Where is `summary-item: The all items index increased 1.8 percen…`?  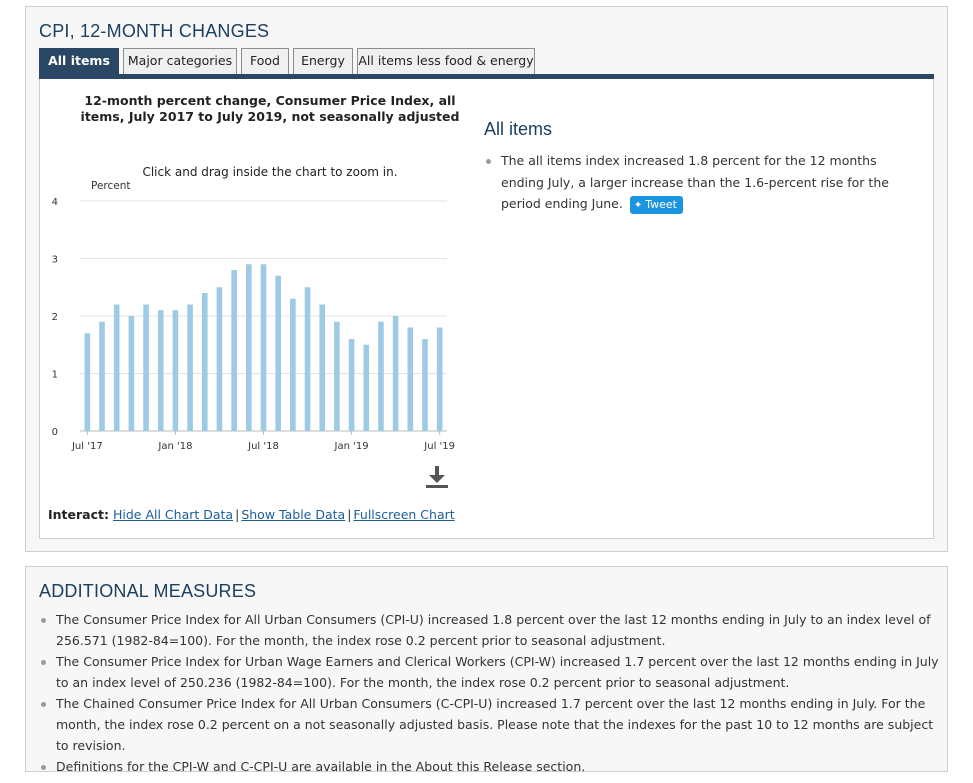 summary-item: The all items index increased 1.8 percen… is located at coordinates (694, 182).